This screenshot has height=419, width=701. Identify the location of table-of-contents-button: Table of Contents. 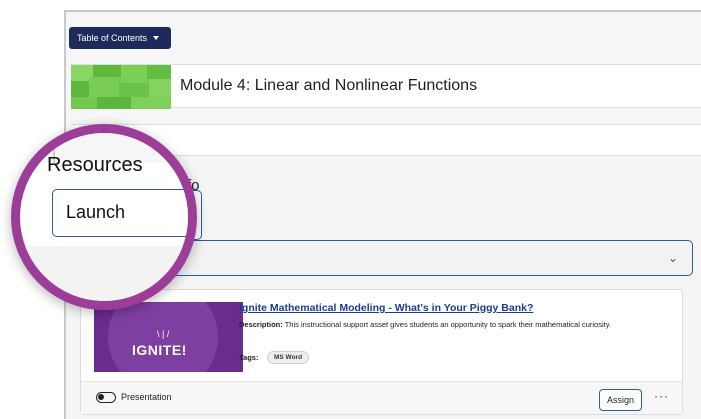
(120, 38).